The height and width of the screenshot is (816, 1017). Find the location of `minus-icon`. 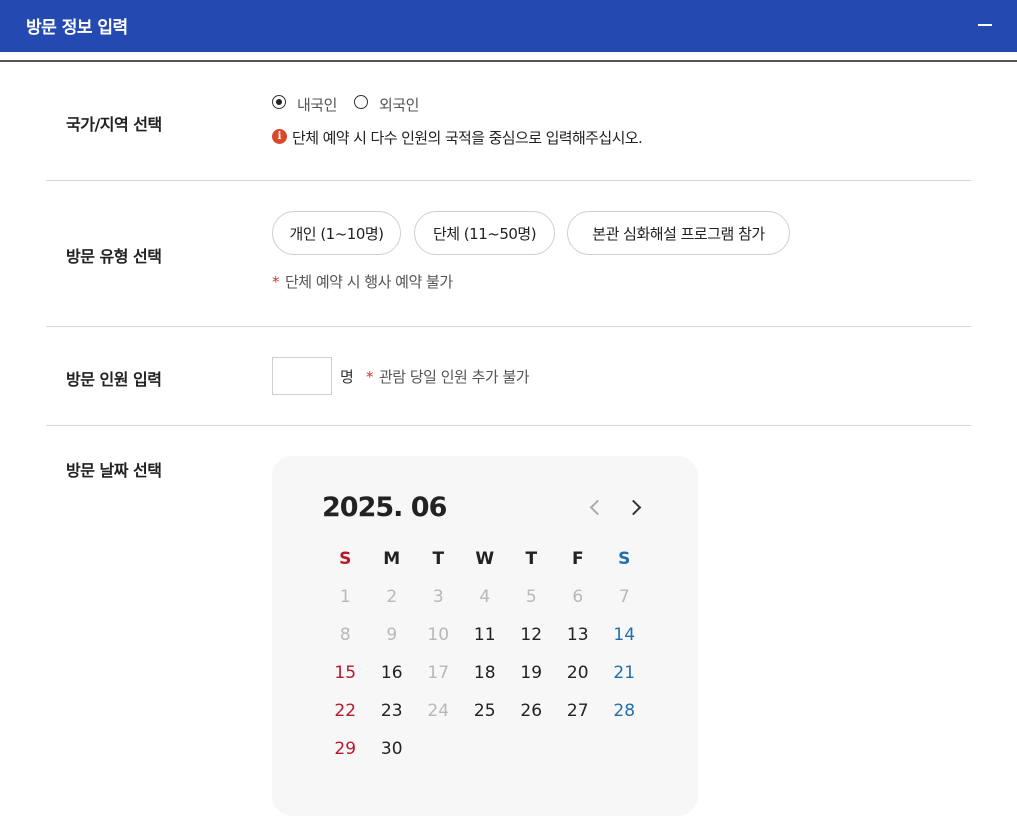

minus-icon is located at coordinates (985, 25).